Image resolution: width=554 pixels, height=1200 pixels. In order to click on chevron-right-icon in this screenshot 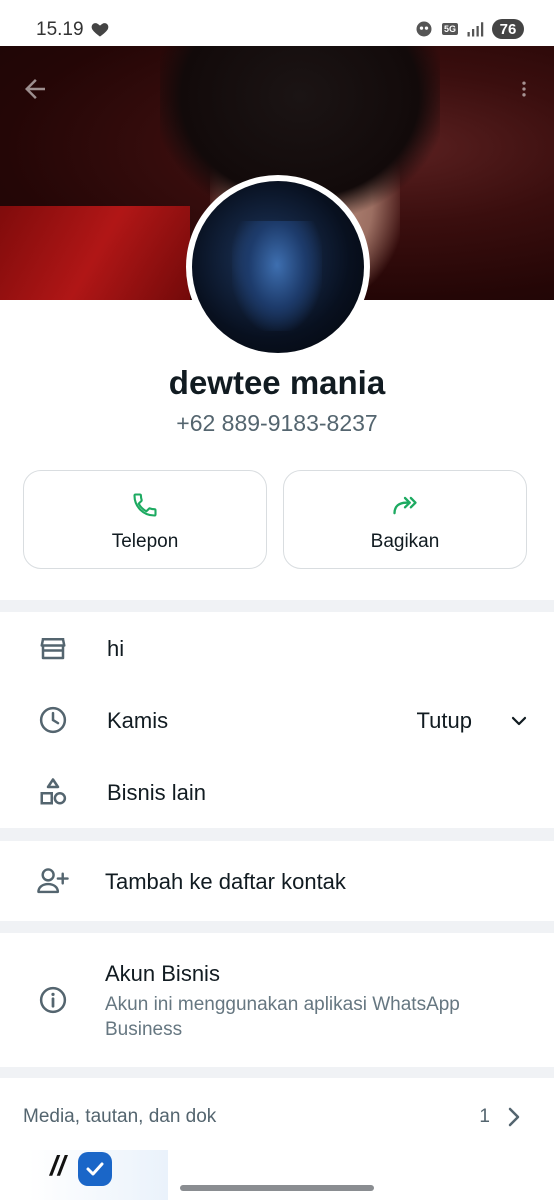, I will do `click(514, 1117)`.